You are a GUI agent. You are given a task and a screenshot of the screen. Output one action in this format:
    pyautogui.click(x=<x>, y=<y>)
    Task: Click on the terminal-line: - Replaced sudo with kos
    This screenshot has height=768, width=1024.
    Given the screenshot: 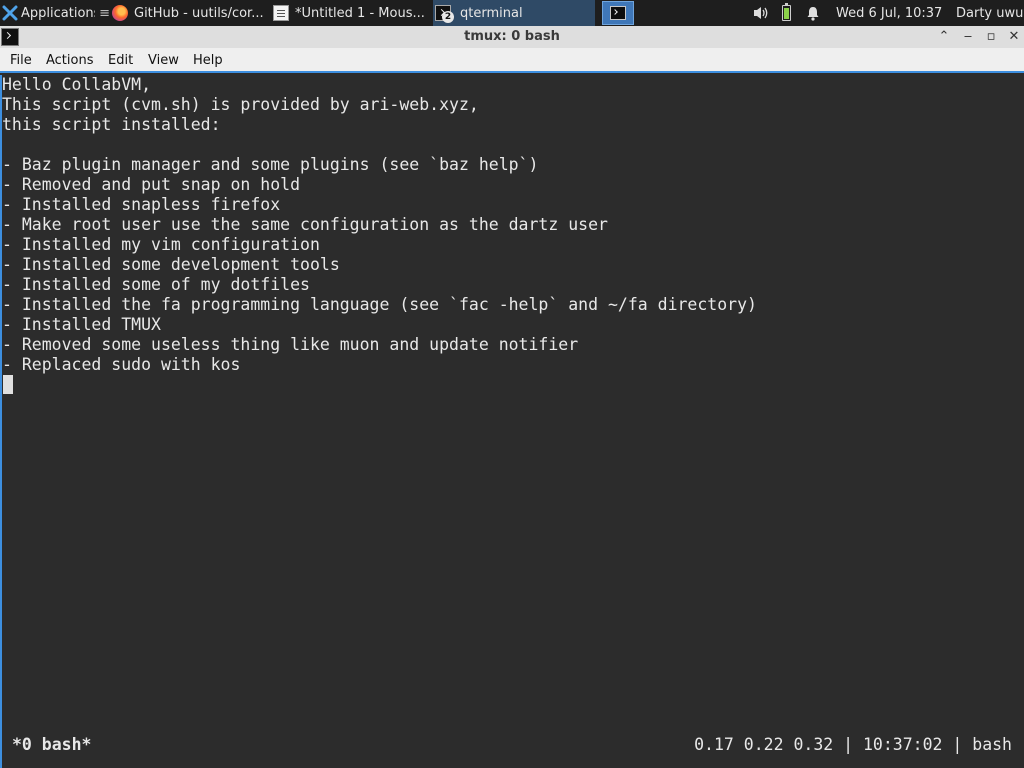 What is the action you would take?
    pyautogui.click(x=121, y=364)
    